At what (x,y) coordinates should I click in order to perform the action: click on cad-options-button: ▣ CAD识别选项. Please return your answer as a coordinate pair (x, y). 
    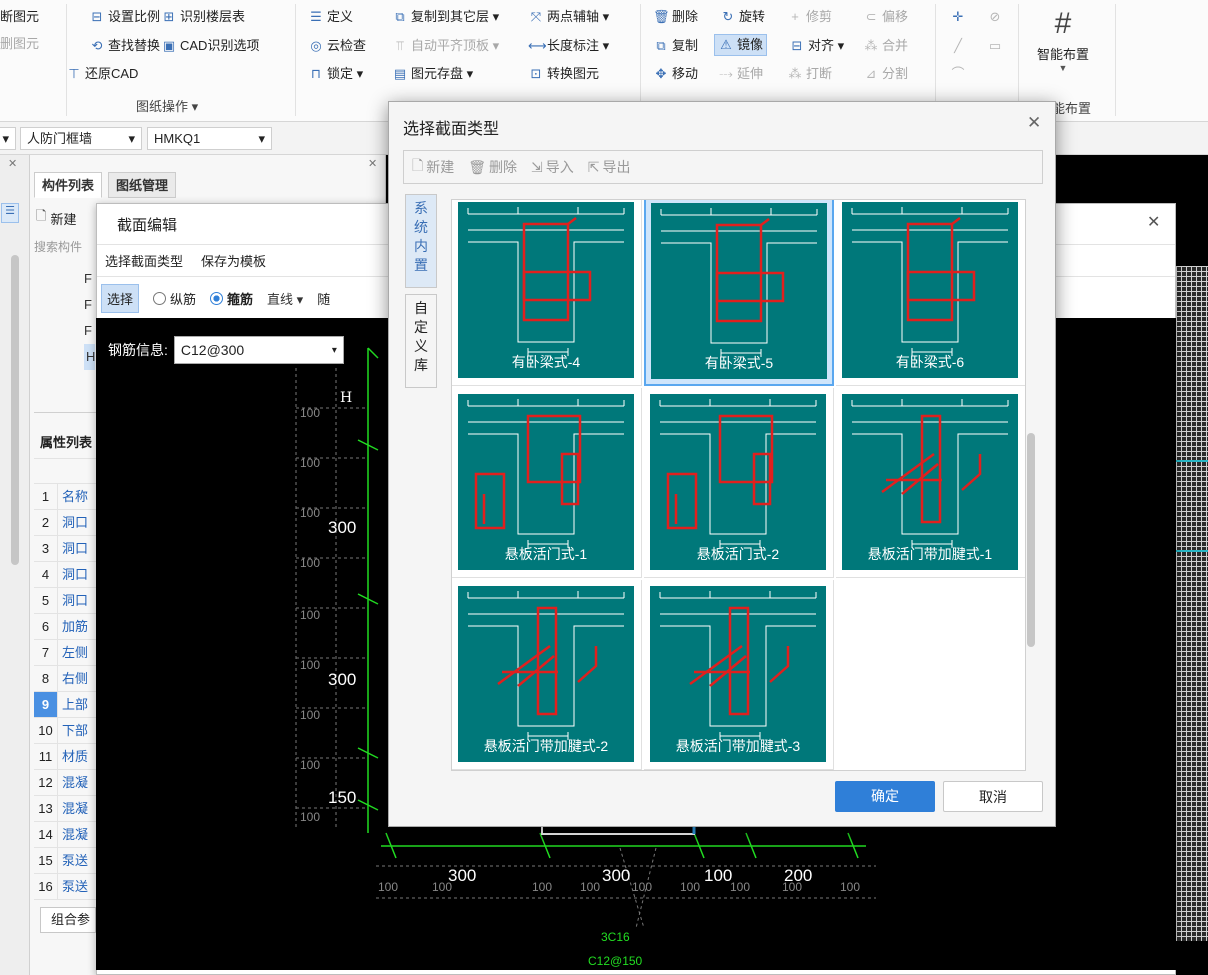
    Looking at the image, I should click on (210, 46).